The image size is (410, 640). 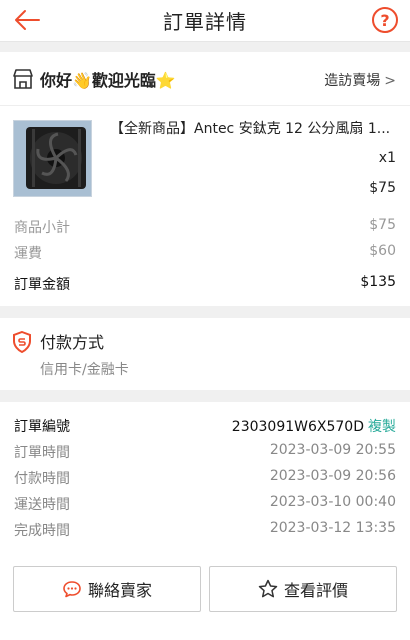 I want to click on order-time-value: 2023-03-09 20:55, so click(x=332, y=450).